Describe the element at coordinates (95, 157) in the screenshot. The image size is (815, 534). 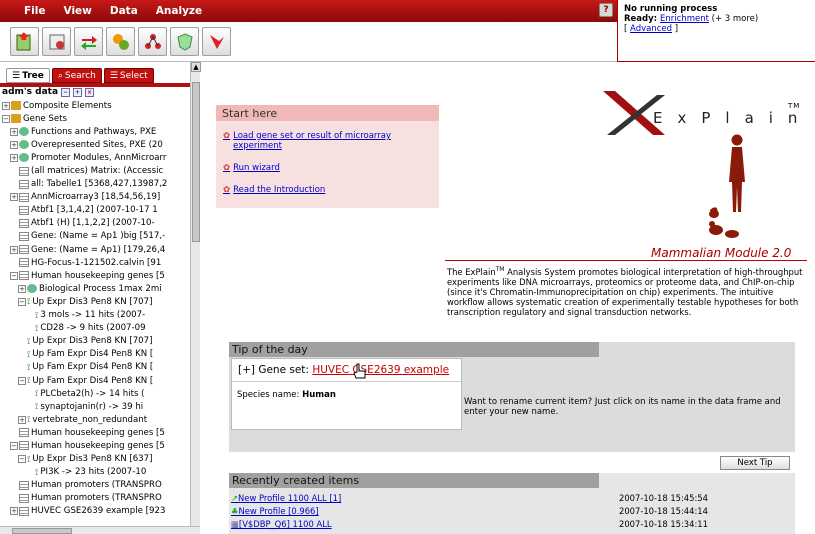
I see `tree-node: + Promoter Modules, AnnMicroarr` at that location.